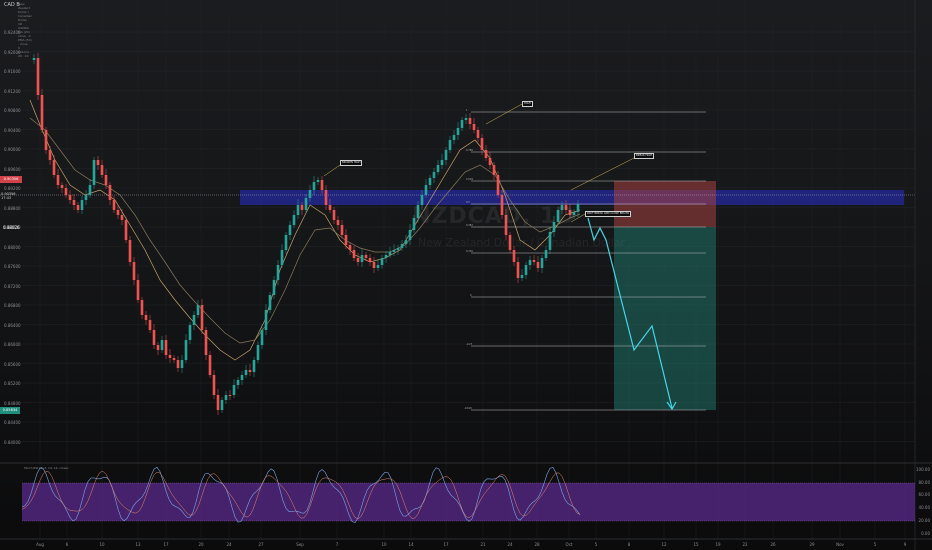 The width and height of the screenshot is (932, 550). I want to click on callout-entry-note: WAIT BREAK AND CLOSE BELOW, so click(608, 214).